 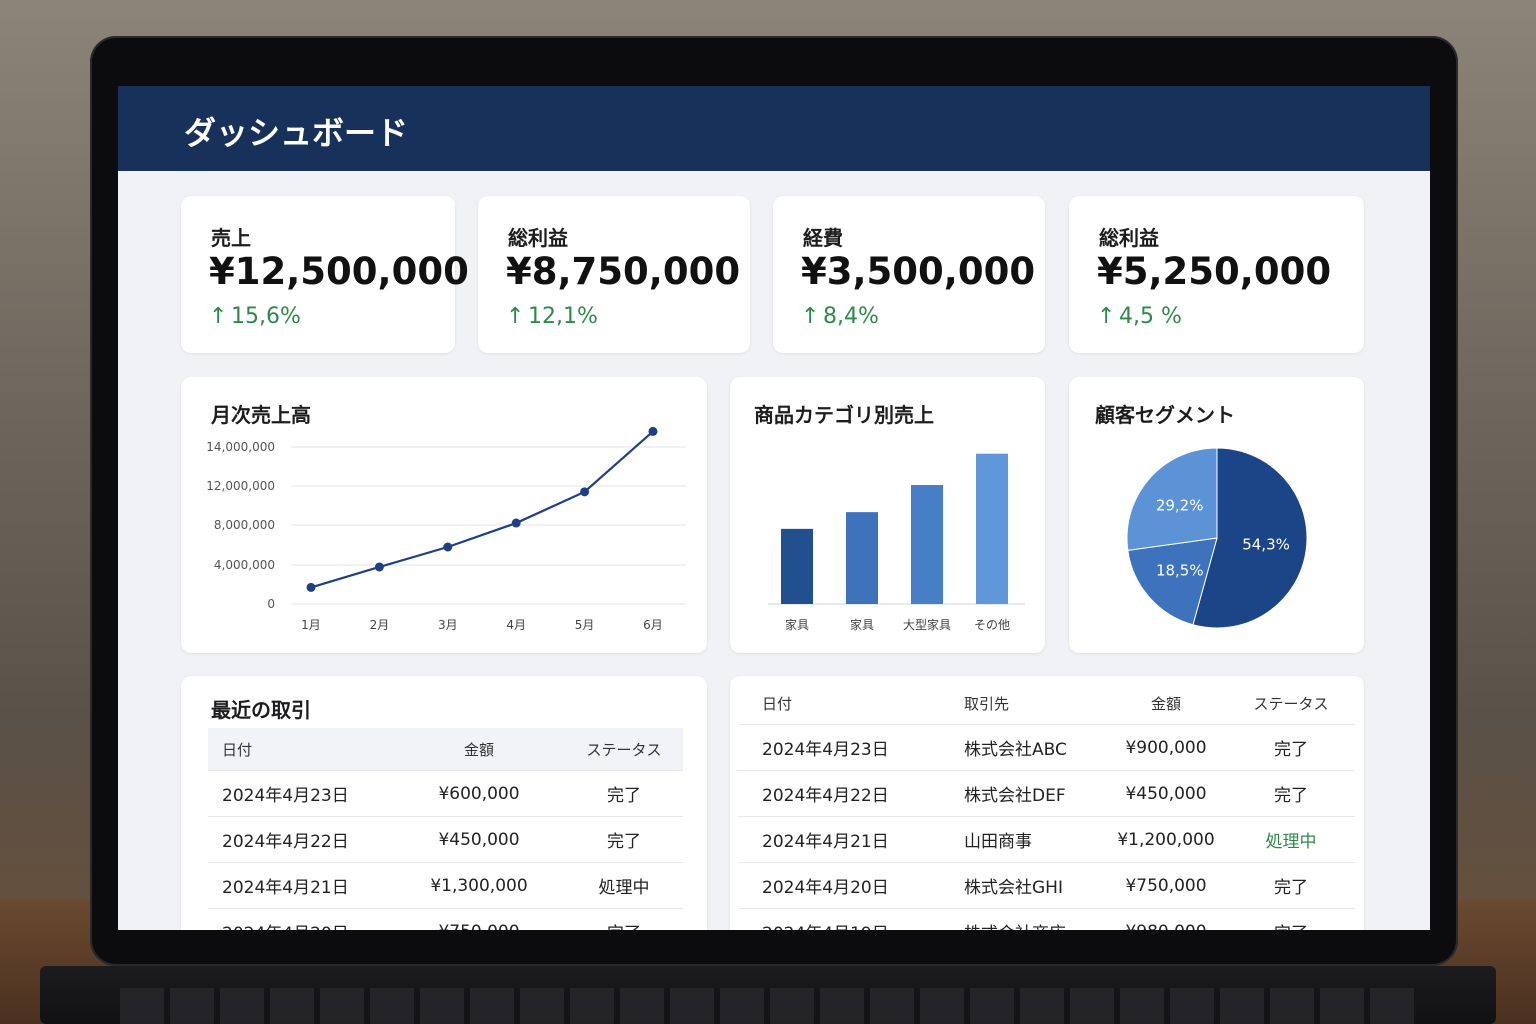 I want to click on x-tick-label: 4月, so click(x=516, y=625).